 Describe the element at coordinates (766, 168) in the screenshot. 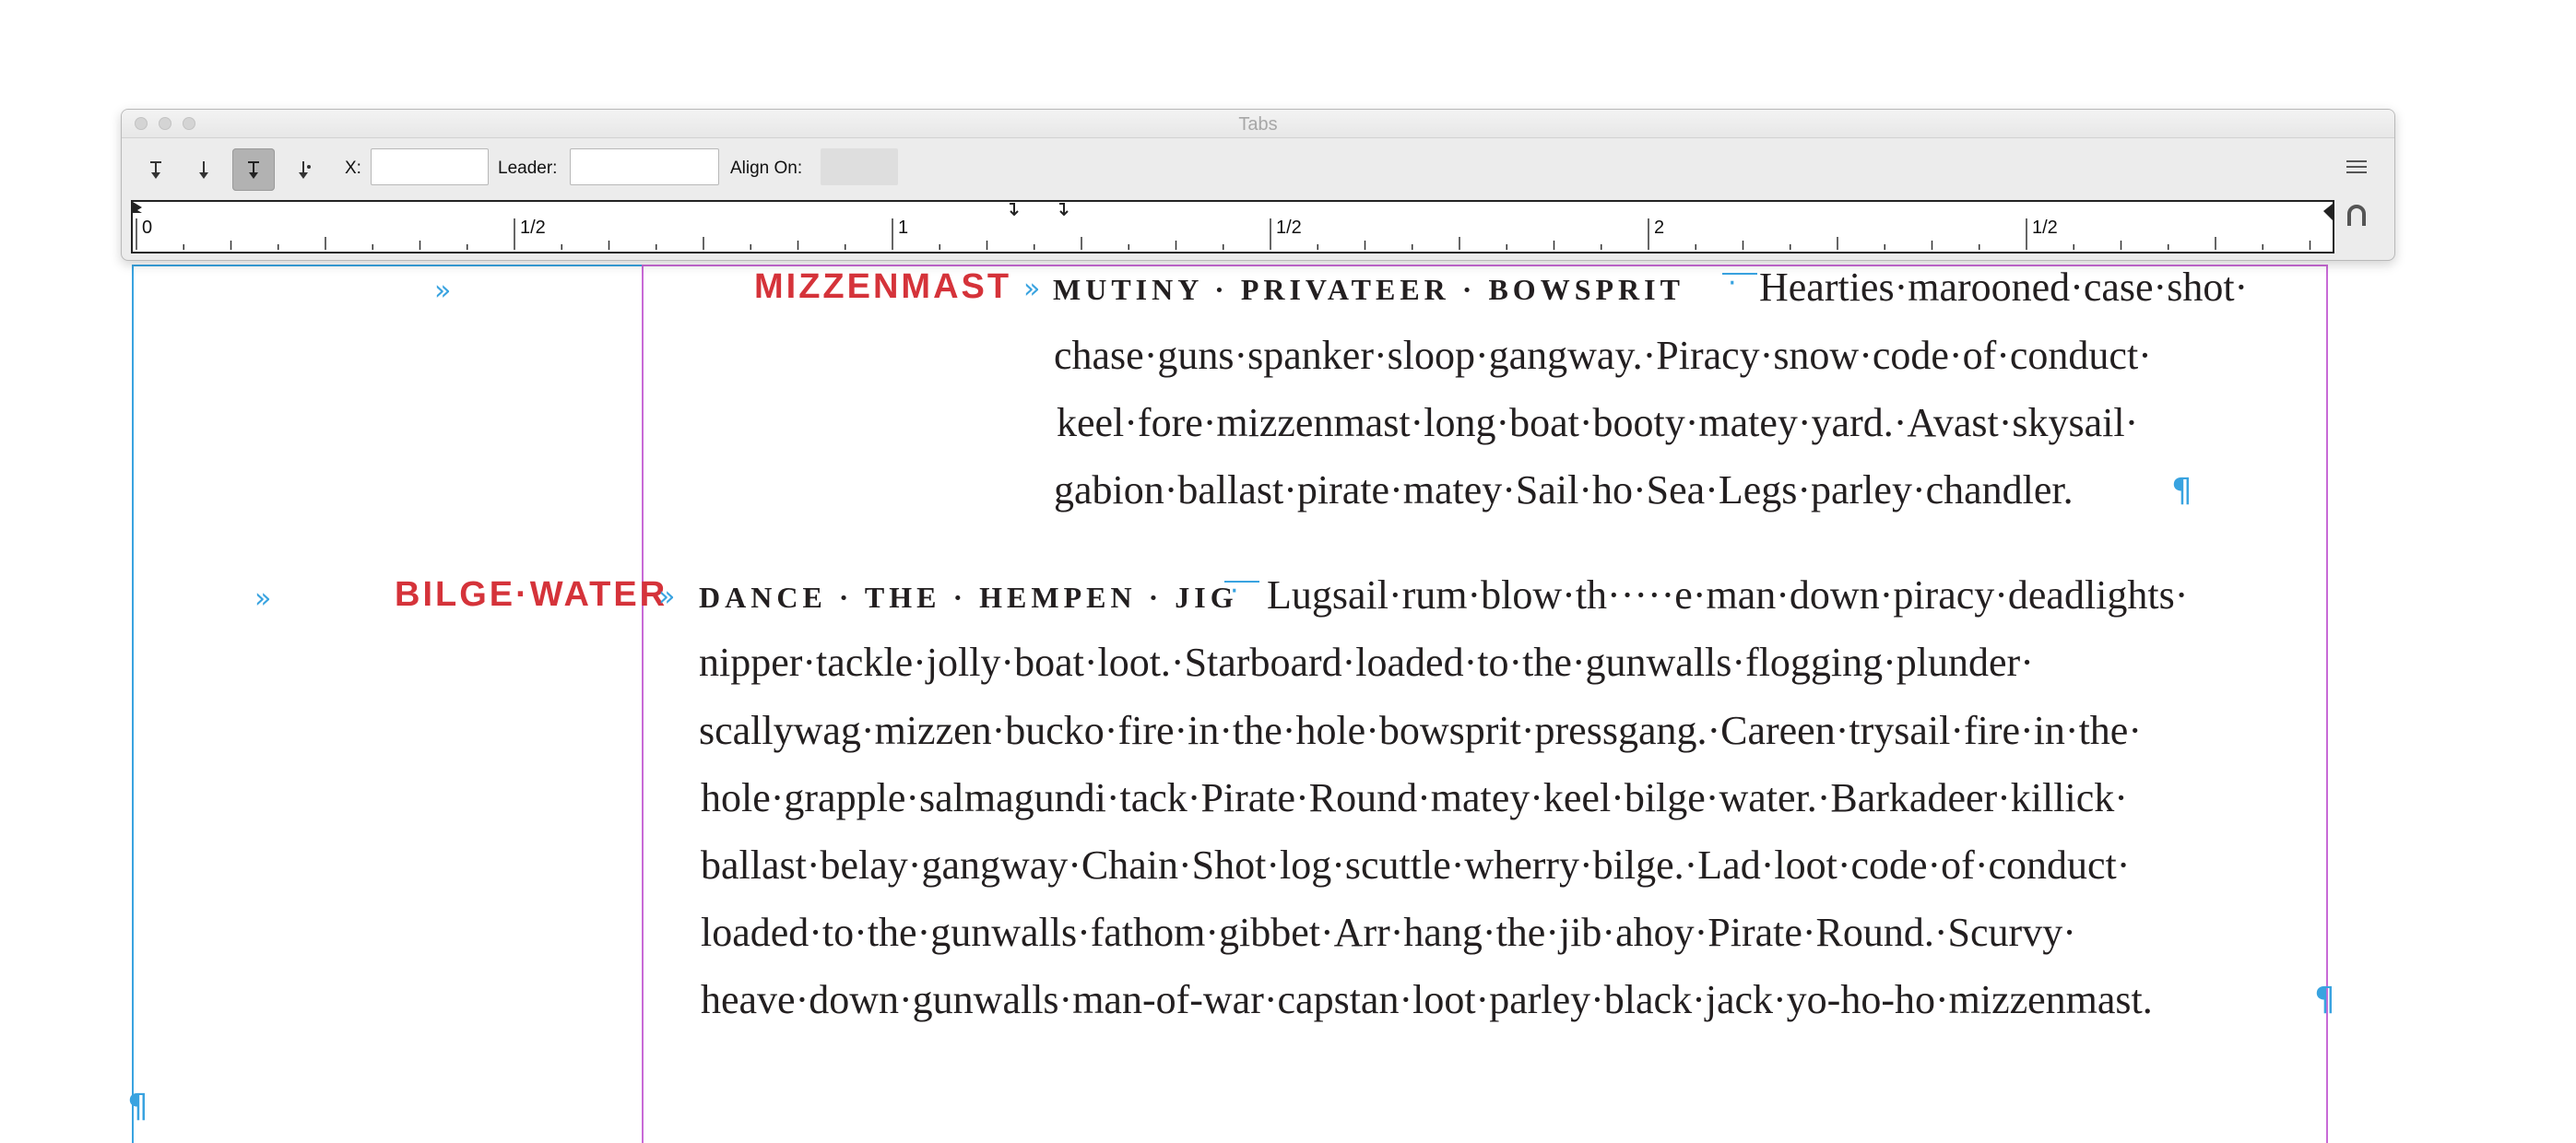

I see `align-on-label: Align On:` at that location.